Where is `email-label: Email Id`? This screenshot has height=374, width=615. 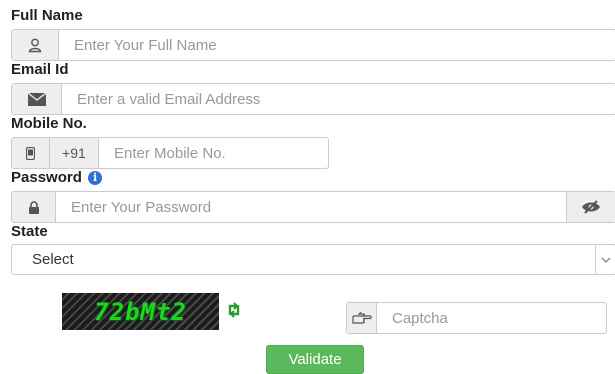 email-label: Email Id is located at coordinates (40, 69).